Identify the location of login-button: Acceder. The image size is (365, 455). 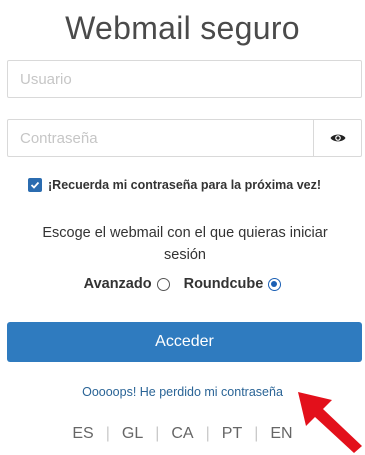
(184, 342).